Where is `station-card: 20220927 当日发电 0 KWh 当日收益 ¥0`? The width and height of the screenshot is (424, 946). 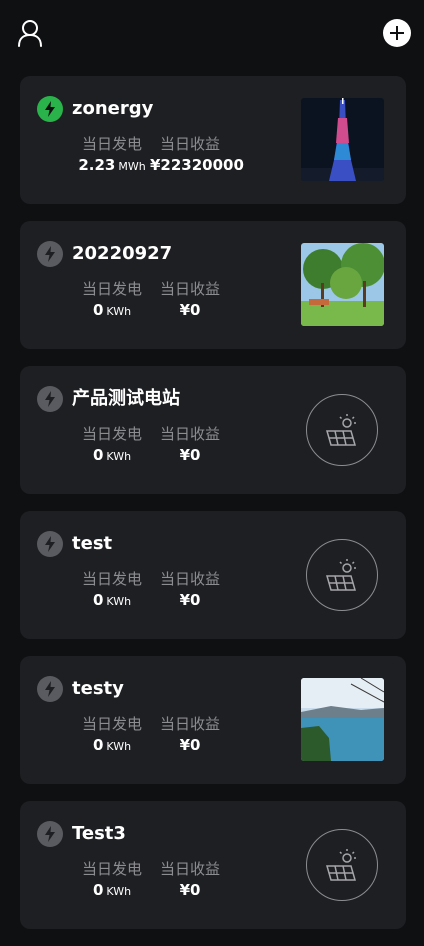 station-card: 20220927 当日发电 0 KWh 当日收益 ¥0 is located at coordinates (213, 285).